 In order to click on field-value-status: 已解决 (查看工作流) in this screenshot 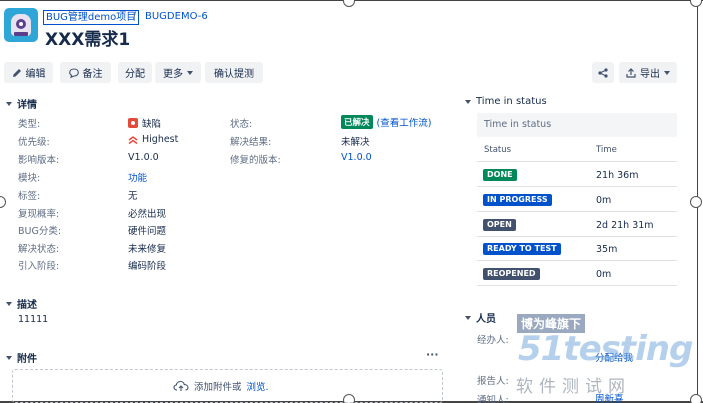, I will do `click(386, 122)`.